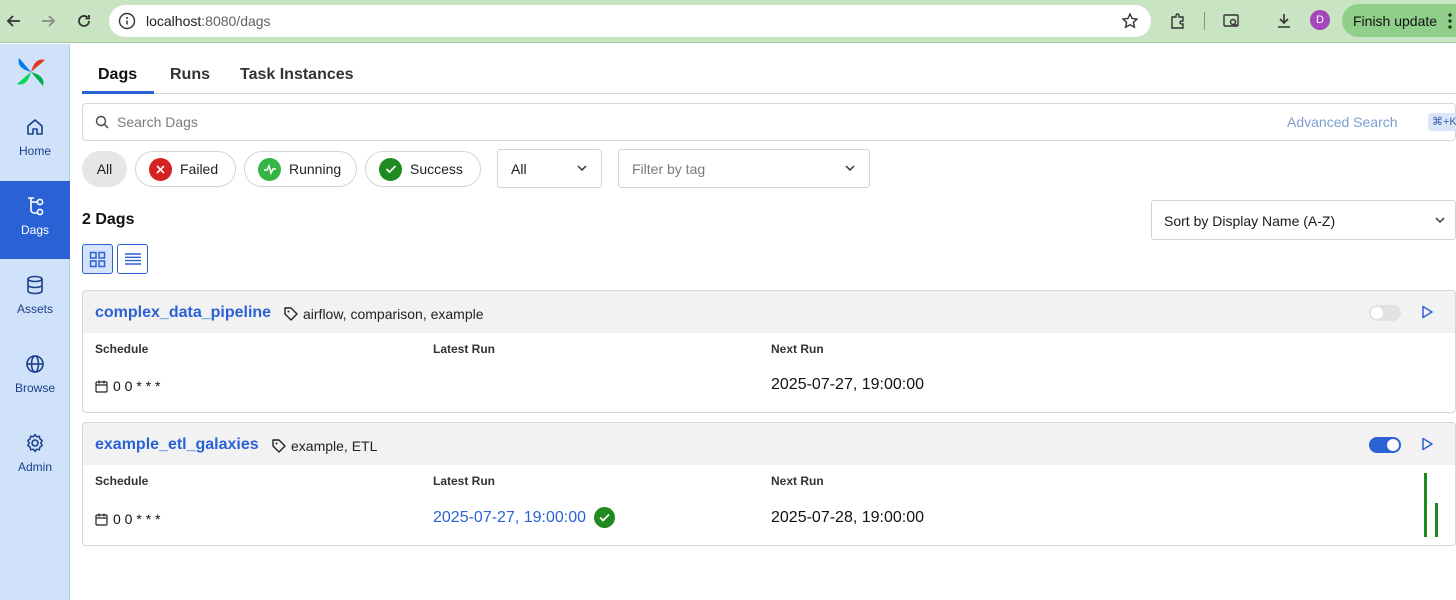 Image resolution: width=1456 pixels, height=600 pixels. I want to click on sidebar-item-label: Admin, so click(34, 467).